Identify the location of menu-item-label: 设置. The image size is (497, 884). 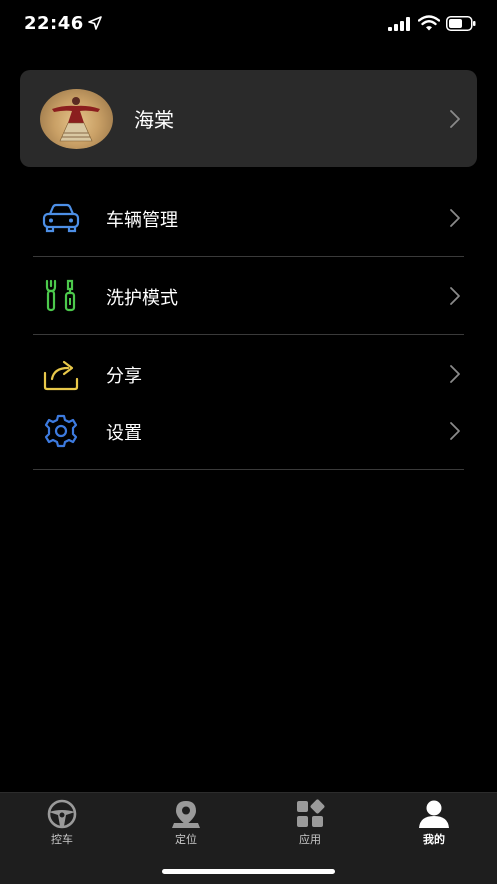
(124, 433).